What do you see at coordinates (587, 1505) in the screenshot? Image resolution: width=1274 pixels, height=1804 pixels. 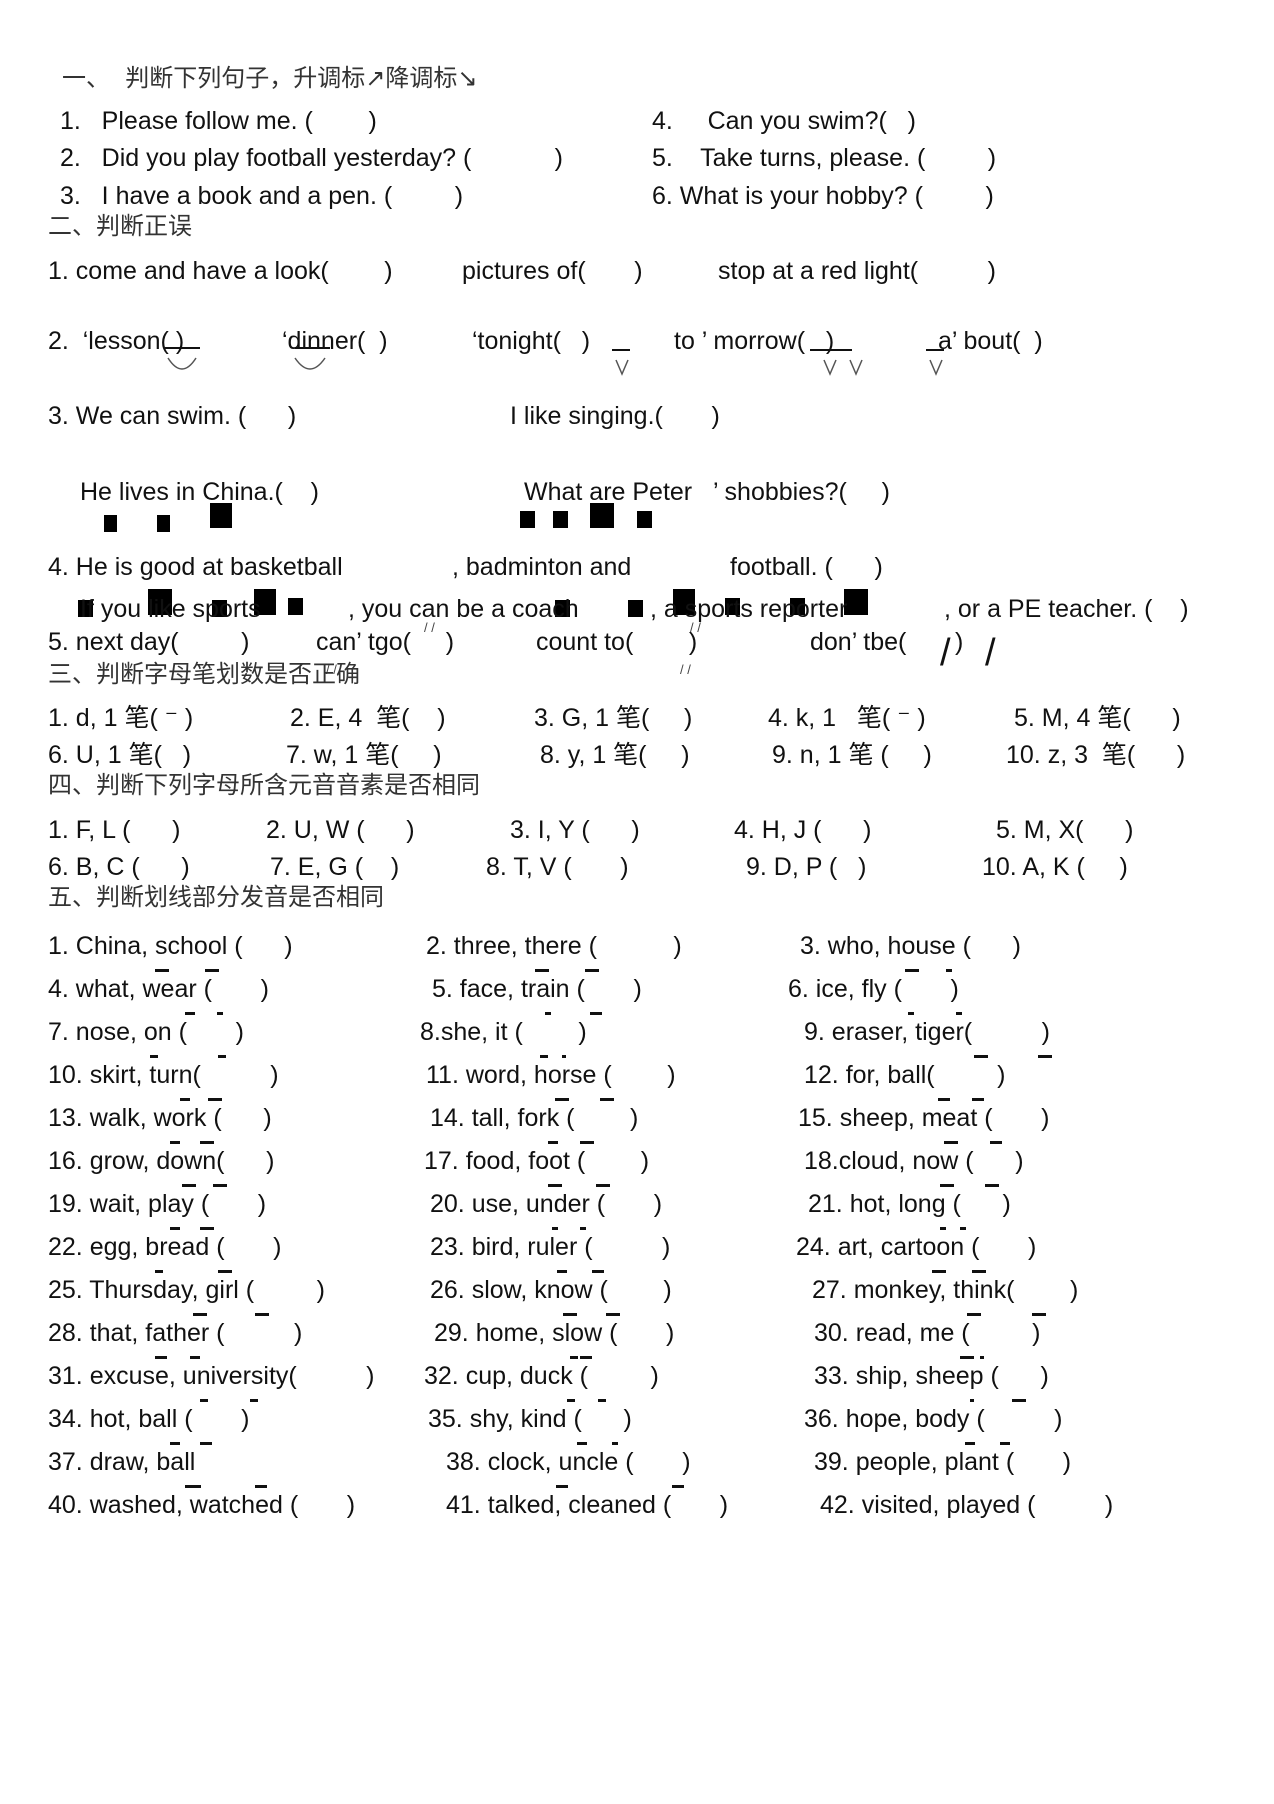 I see `s5-item-41: 41. talked, cleaned ( )` at bounding box center [587, 1505].